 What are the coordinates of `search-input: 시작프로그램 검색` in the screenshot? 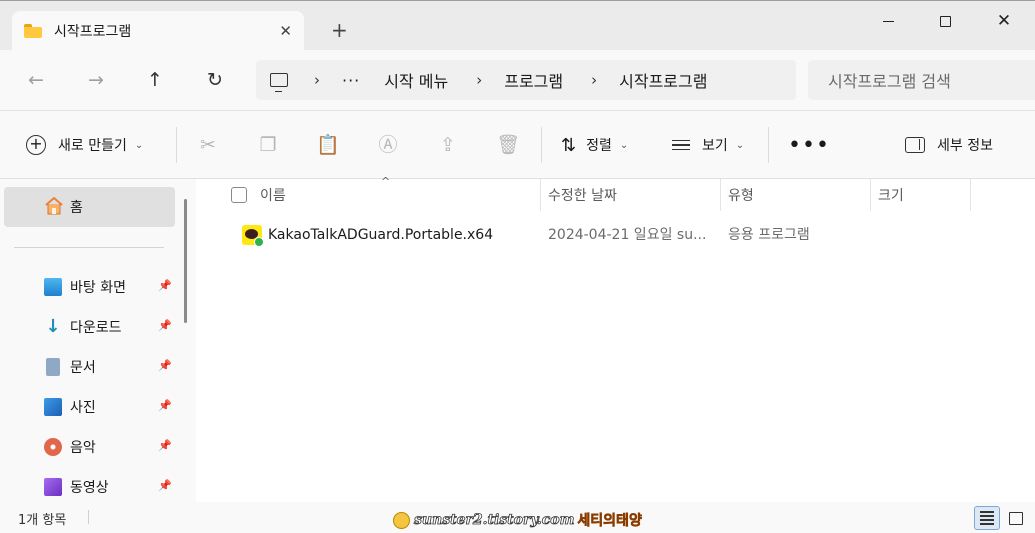 It's located at (921, 80).